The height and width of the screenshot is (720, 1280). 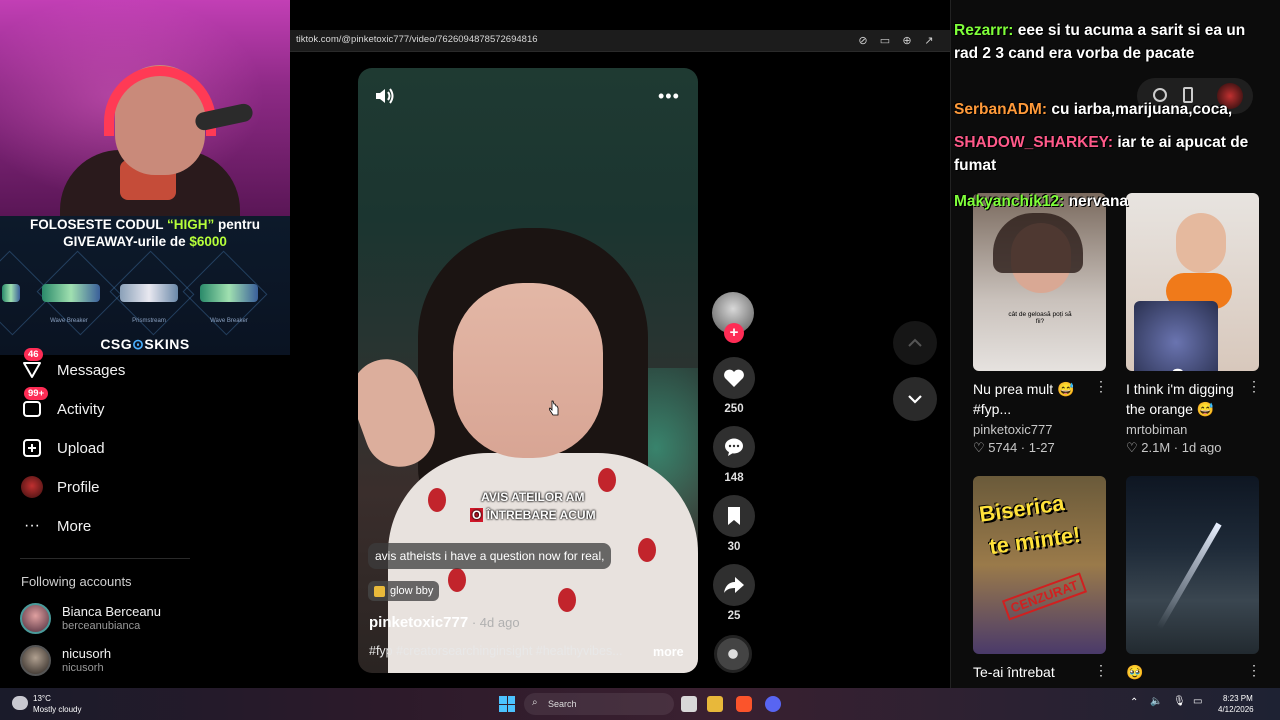 I want to click on speaker-icon: 🔈, so click(x=1156, y=701).